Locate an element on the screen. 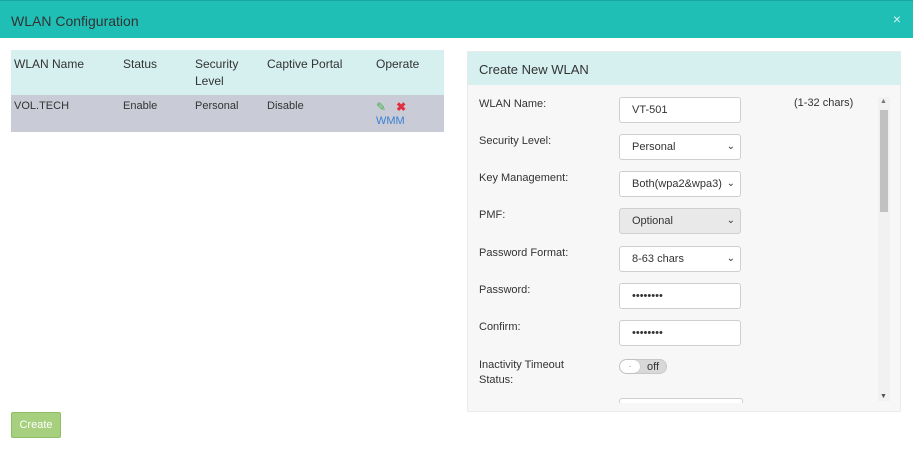 The height and width of the screenshot is (450, 913). password-format-label: Password Format: is located at coordinates (524, 253).